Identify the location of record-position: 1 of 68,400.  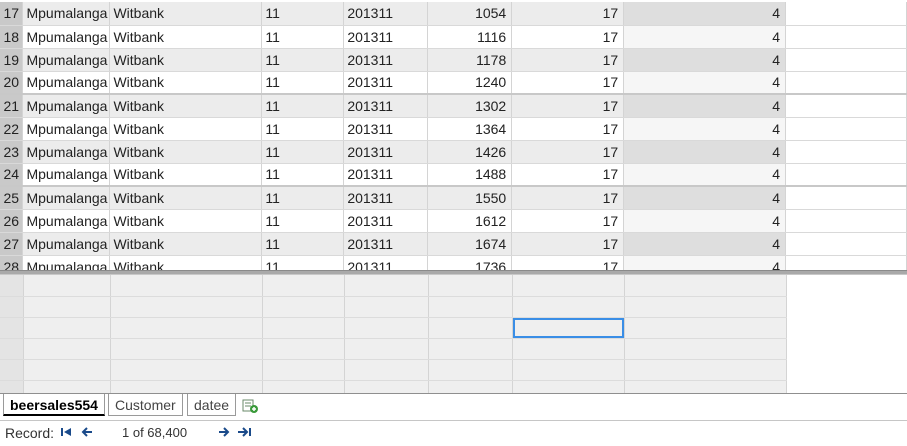
(154, 432).